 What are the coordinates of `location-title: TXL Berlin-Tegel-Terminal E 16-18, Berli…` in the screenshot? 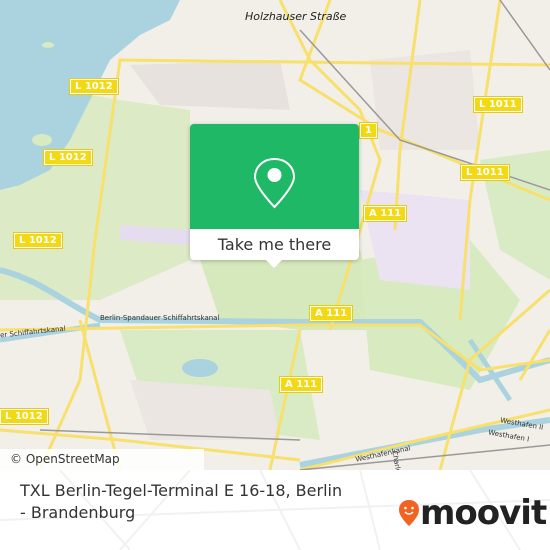 It's located at (181, 501).